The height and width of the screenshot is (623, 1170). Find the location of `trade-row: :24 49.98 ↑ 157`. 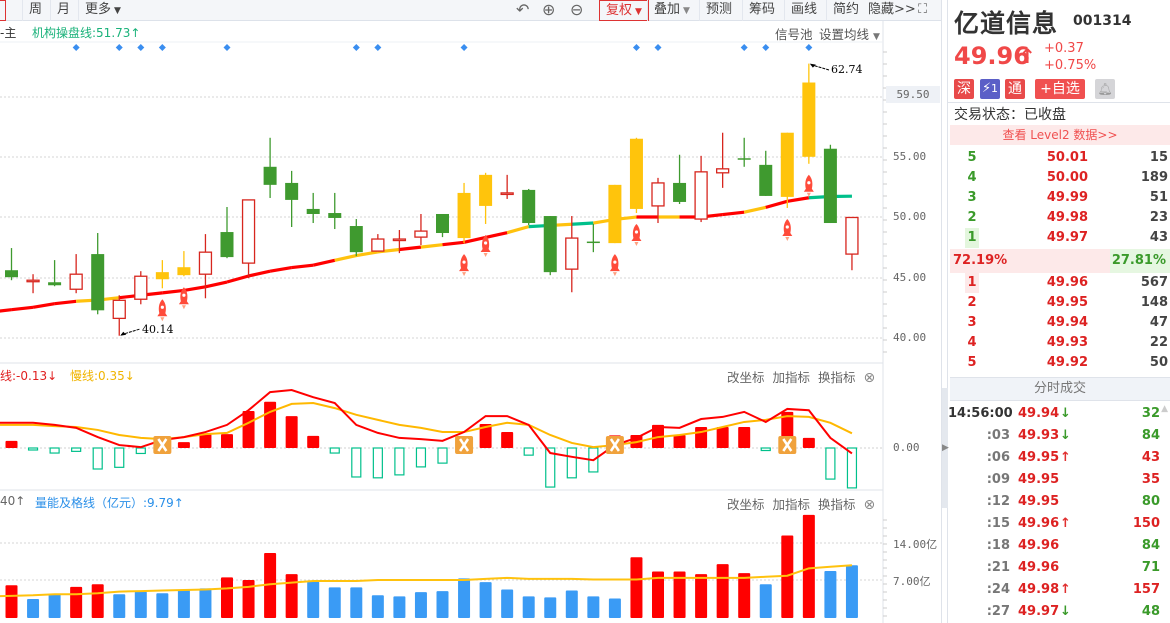

trade-row: :24 49.98 ↑ 157 is located at coordinates (1059, 590).